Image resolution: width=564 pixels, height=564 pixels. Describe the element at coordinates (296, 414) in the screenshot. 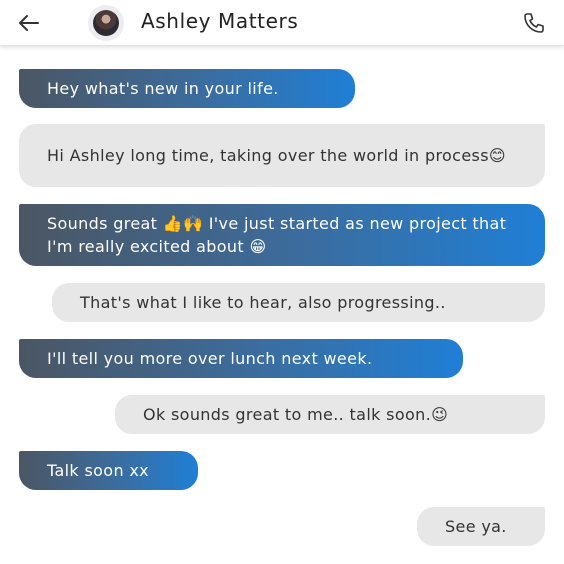

I see `message-text: Ok sounds great to me.. talk soon.😉` at that location.